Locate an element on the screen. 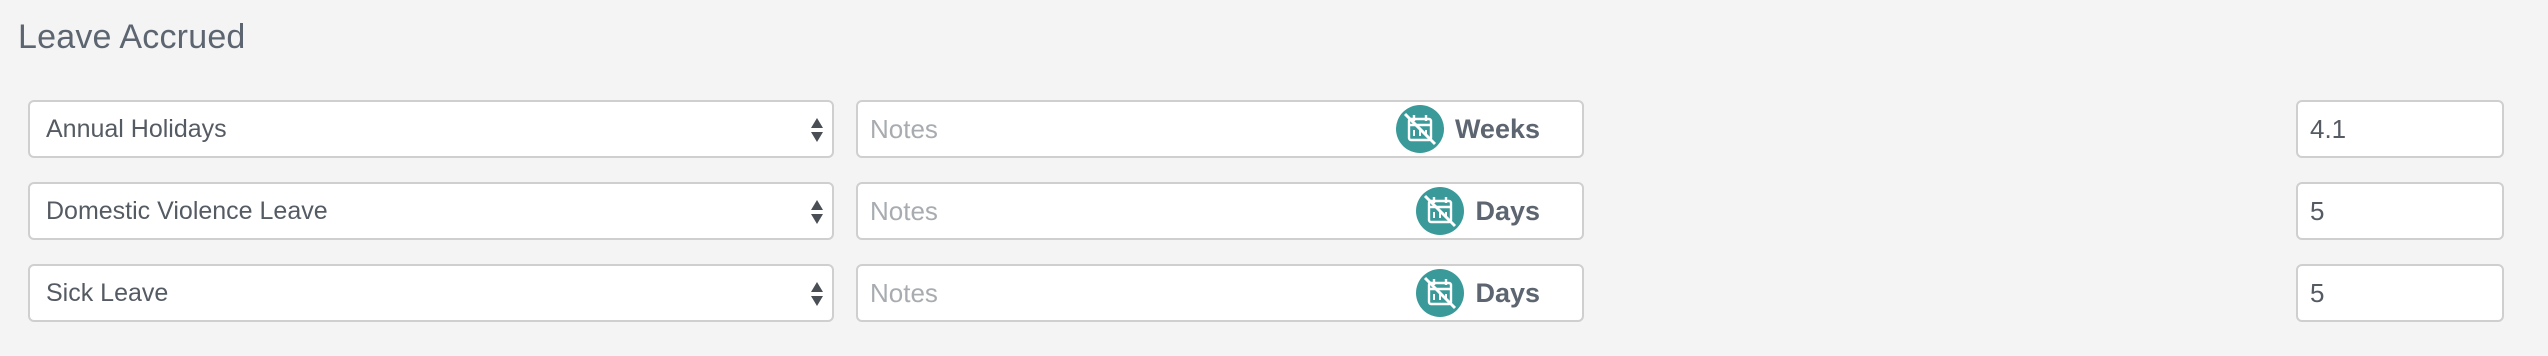 The width and height of the screenshot is (2548, 356). leave-type-value: Sick Leave is located at coordinates (107, 293).